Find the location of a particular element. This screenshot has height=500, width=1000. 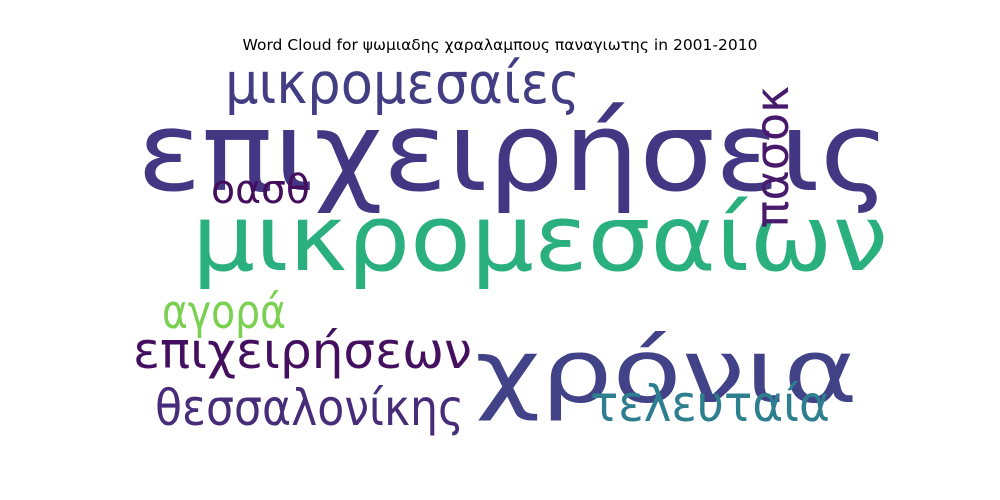

word-10: οασθ is located at coordinates (260, 190).